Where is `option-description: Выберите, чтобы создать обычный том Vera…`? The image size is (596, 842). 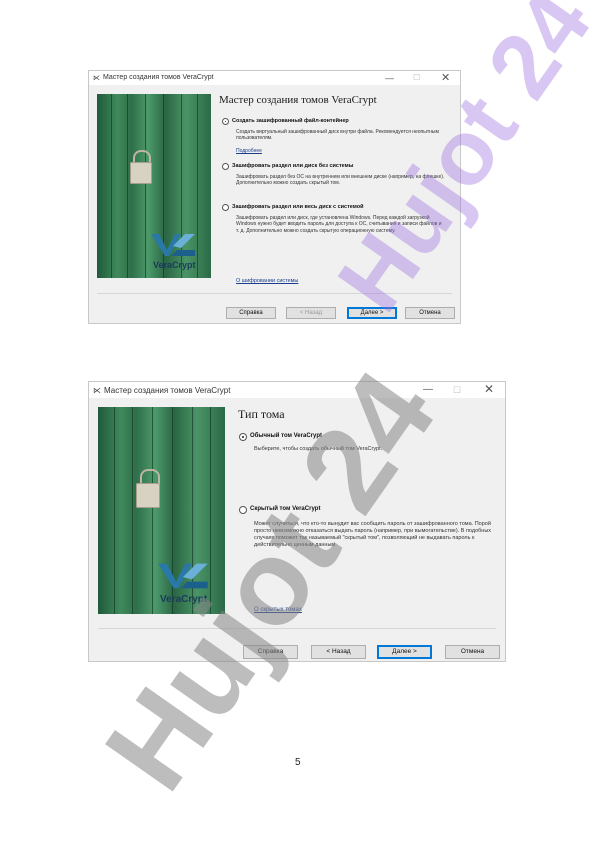
option-description: Выберите, чтобы создать обычный том Vera… is located at coordinates (318, 449).